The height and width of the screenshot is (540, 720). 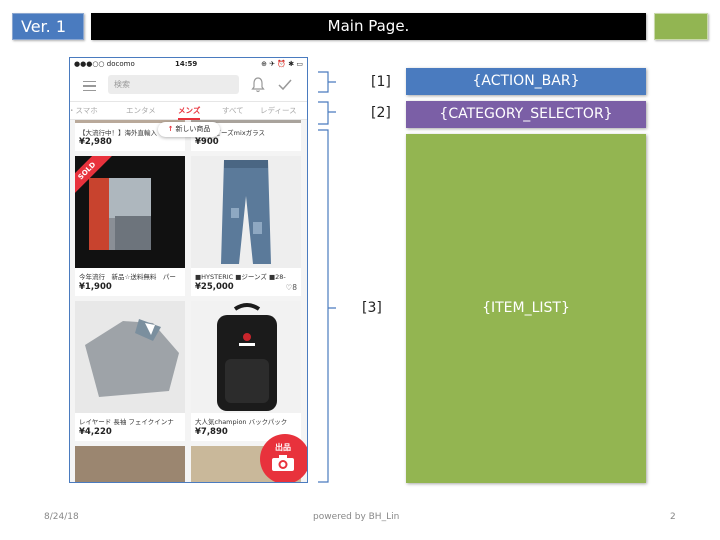 I want to click on callout-brackets, so click(x=327, y=277).